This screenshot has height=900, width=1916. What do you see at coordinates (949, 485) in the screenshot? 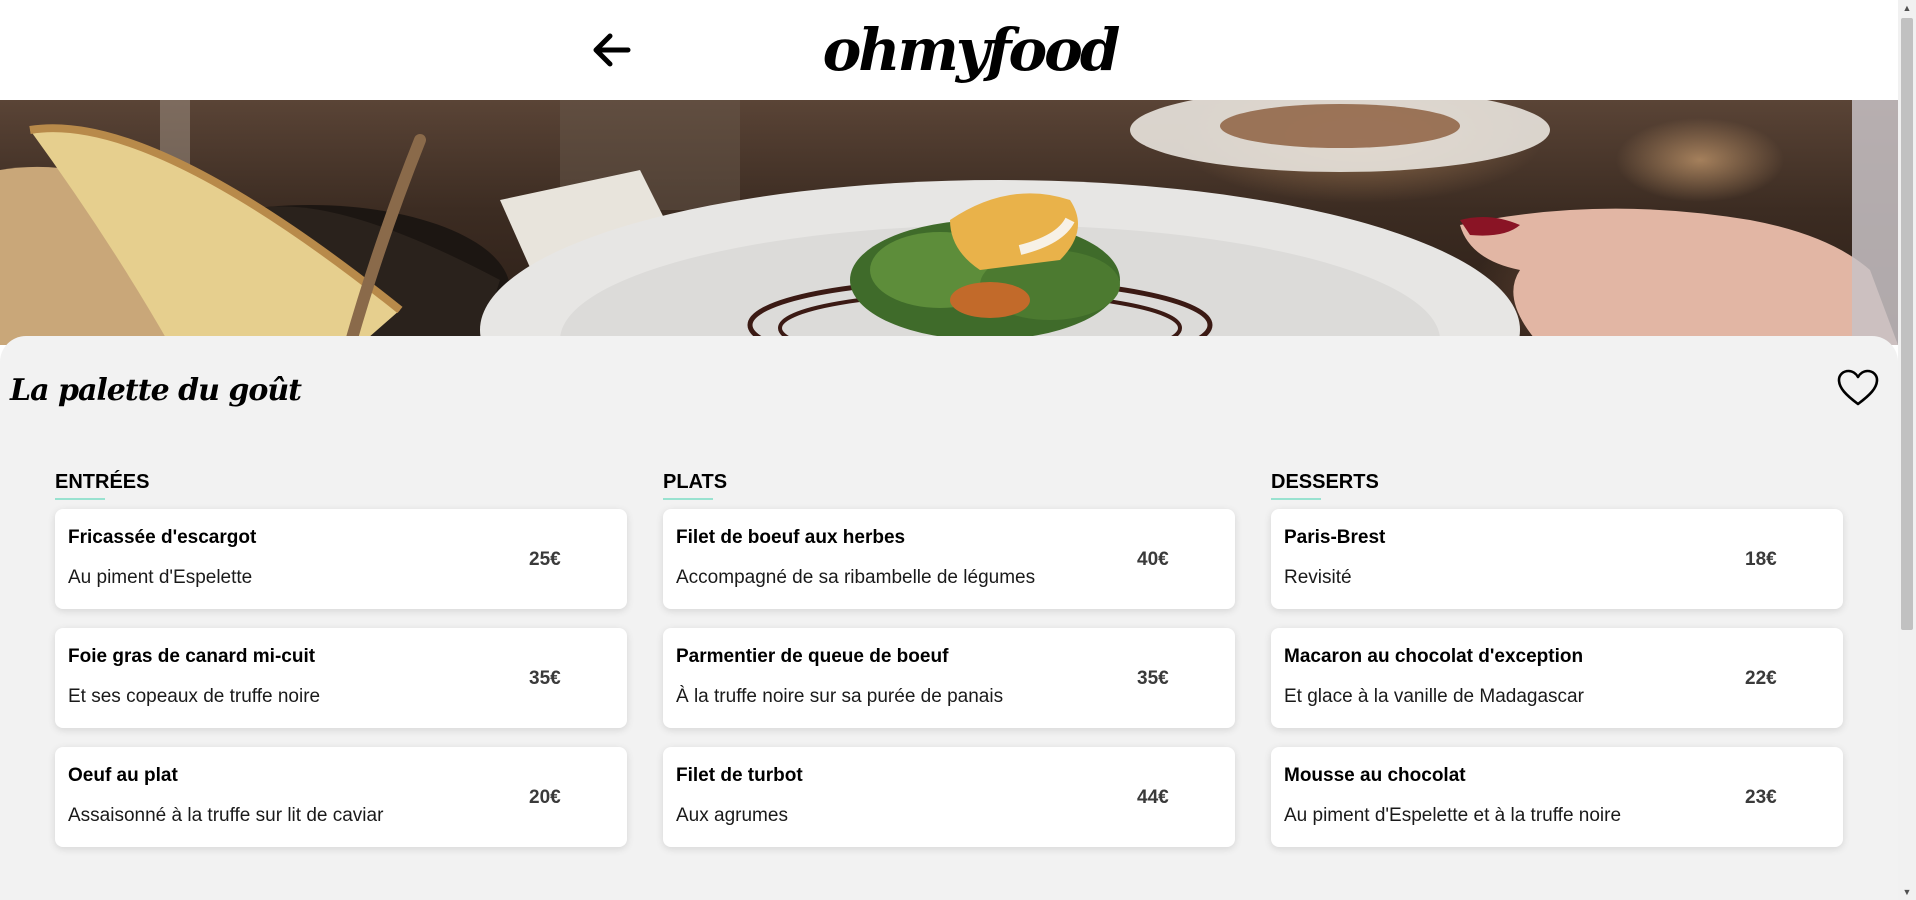
I see `section-title: PLATS` at bounding box center [949, 485].